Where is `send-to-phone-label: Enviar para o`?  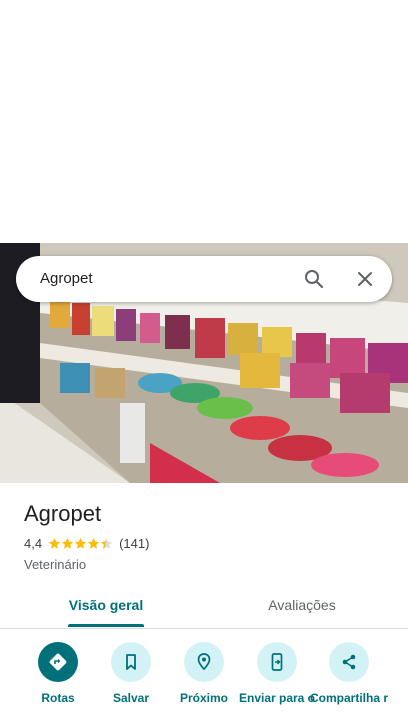 send-to-phone-label: Enviar para o is located at coordinates (277, 698).